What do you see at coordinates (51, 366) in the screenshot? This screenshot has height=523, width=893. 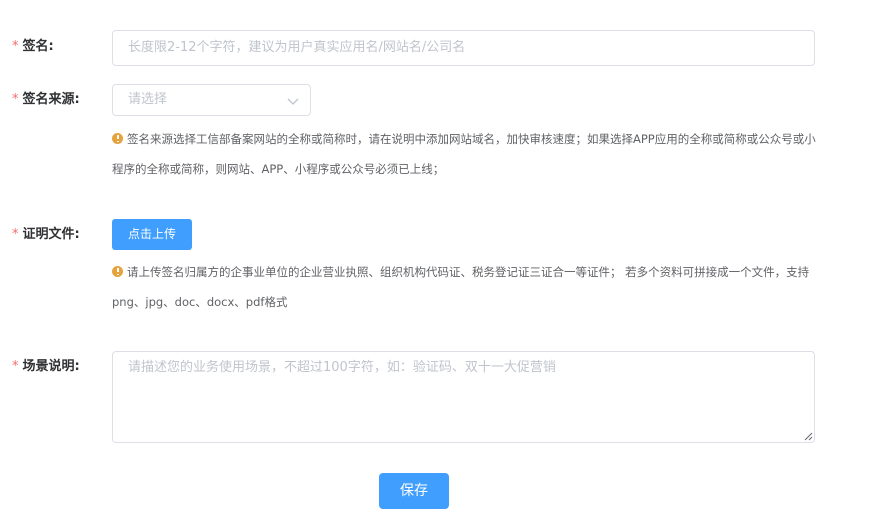 I see `scene-label-text: 场景说明:` at bounding box center [51, 366].